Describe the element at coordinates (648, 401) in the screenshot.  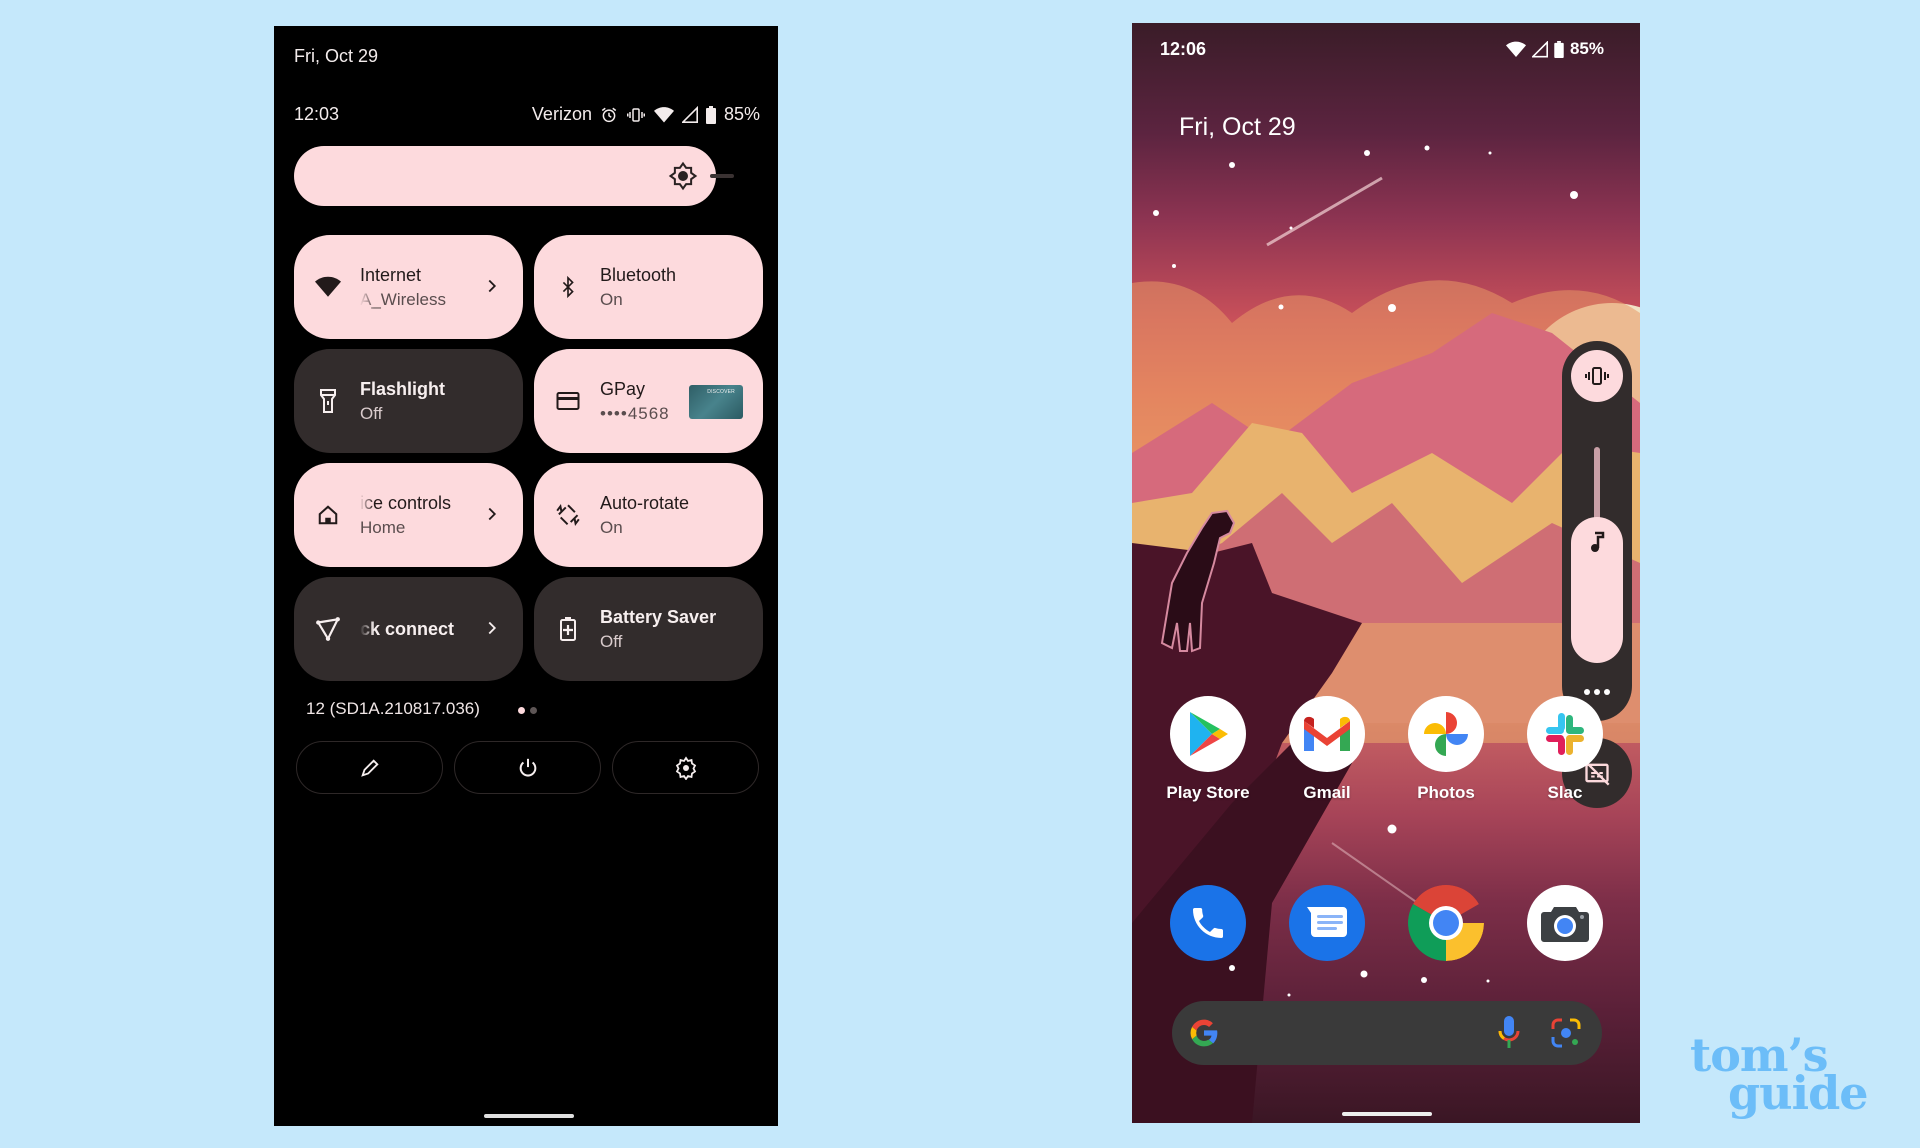
I see `tile-gpay: GPay ••••4568 DISCOVER` at that location.